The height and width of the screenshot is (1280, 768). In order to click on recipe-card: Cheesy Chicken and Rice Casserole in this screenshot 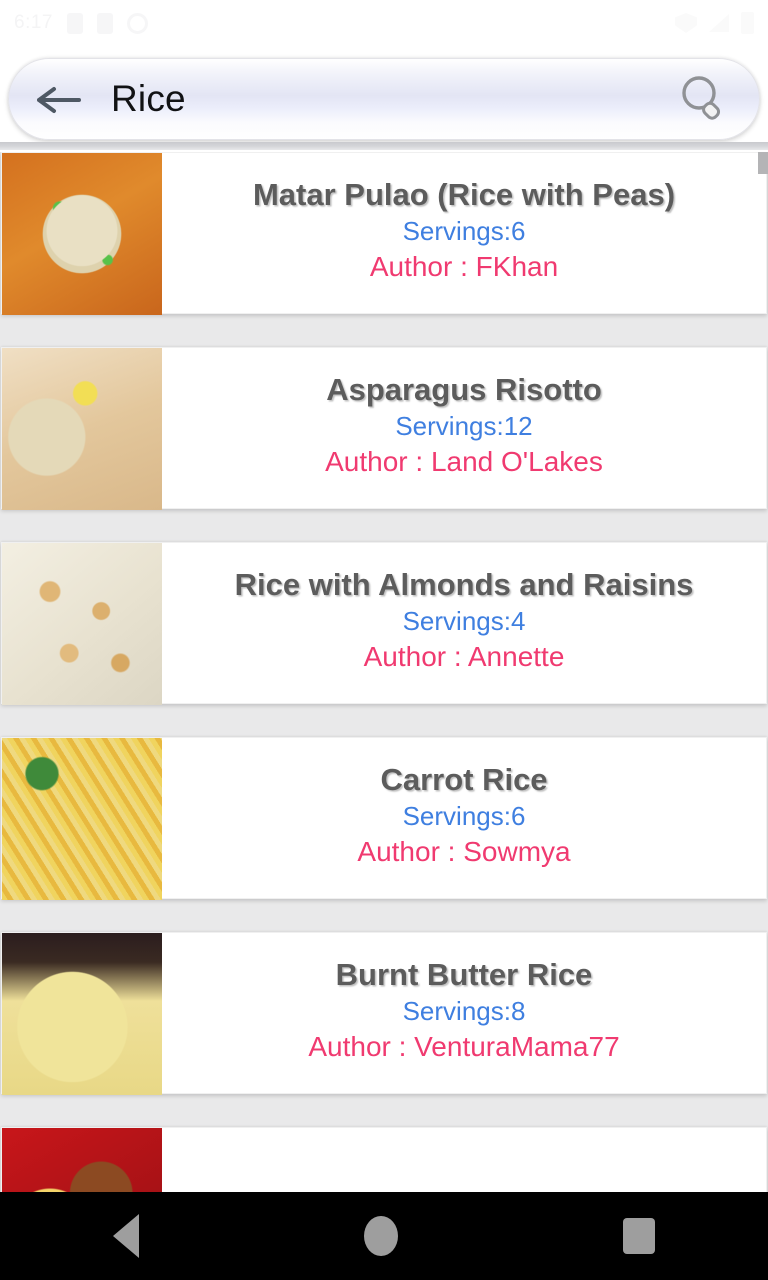, I will do `click(384, 1159)`.